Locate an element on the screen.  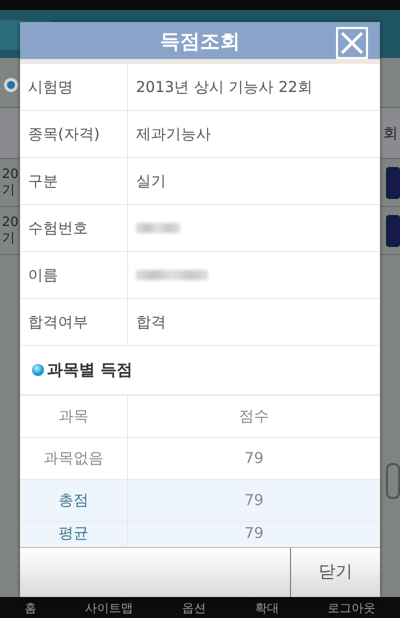
field-label: 구분 is located at coordinates (43, 181).